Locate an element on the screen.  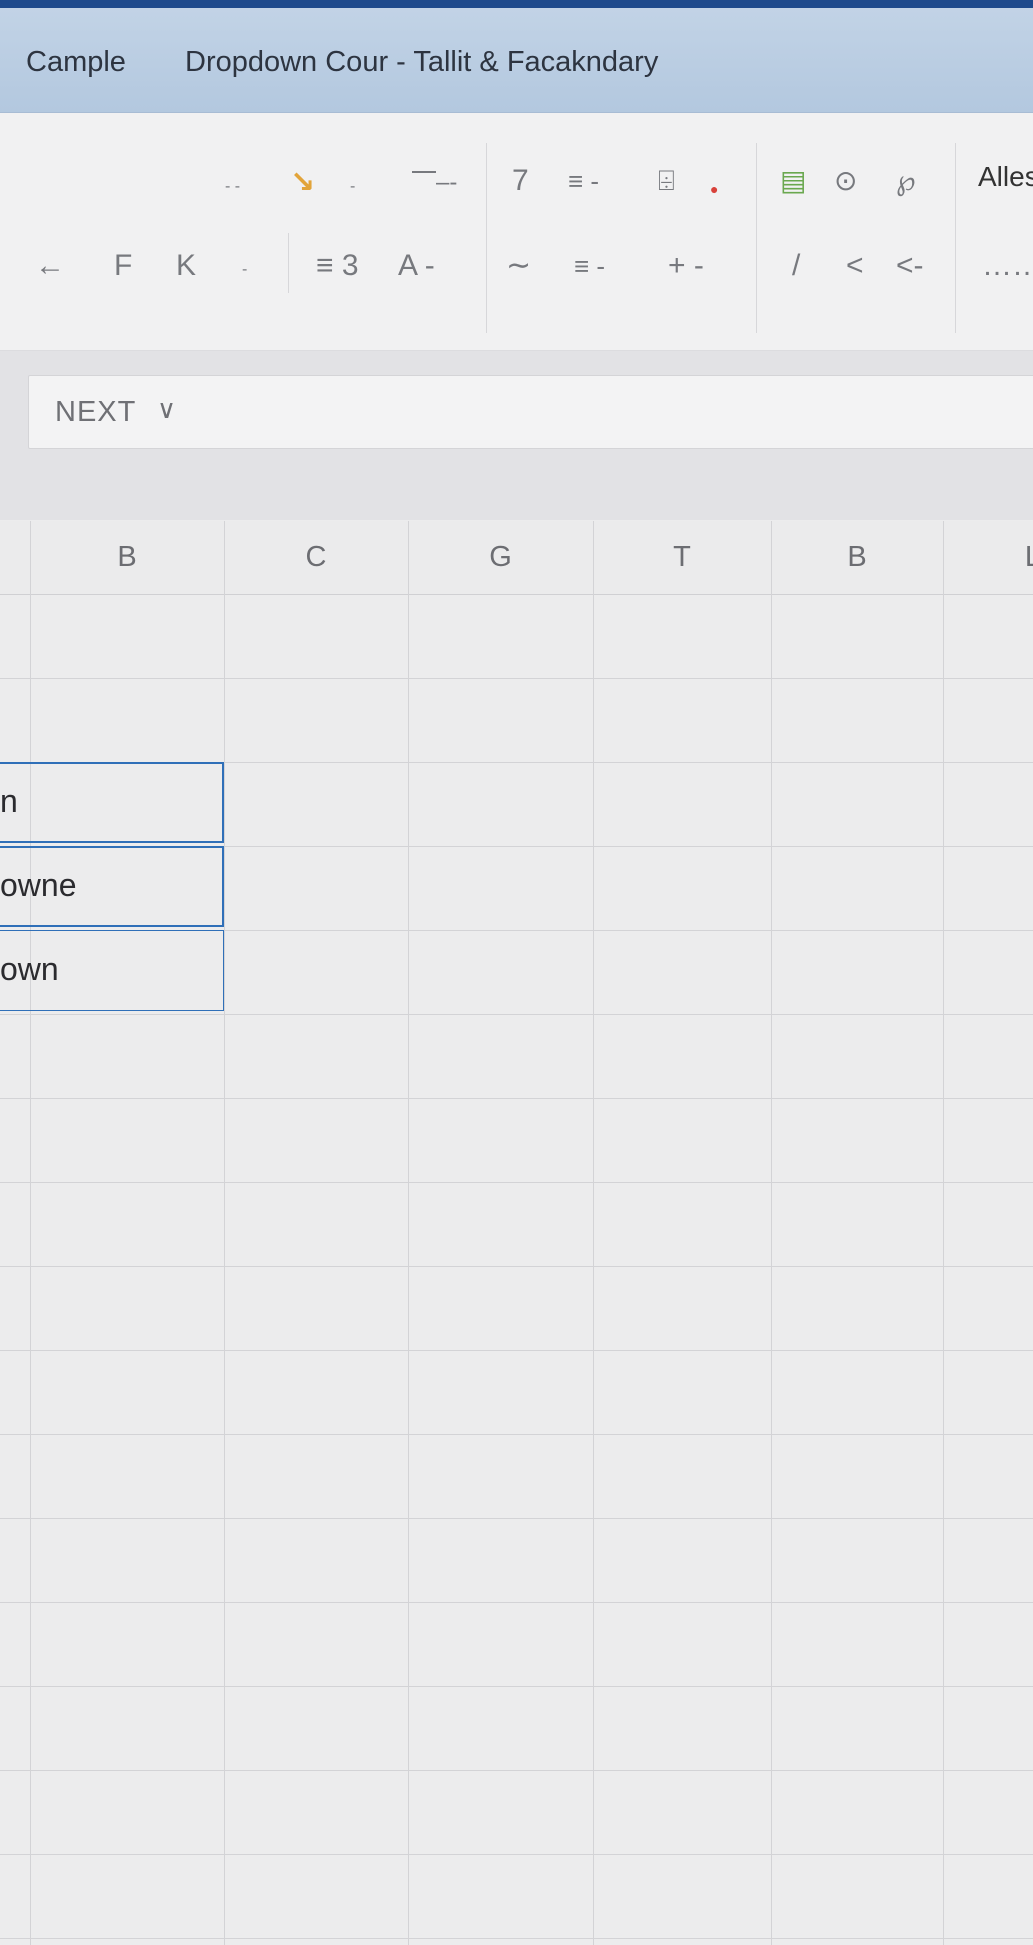
table-format-icon: ⌹ is located at coordinates (666, 181).